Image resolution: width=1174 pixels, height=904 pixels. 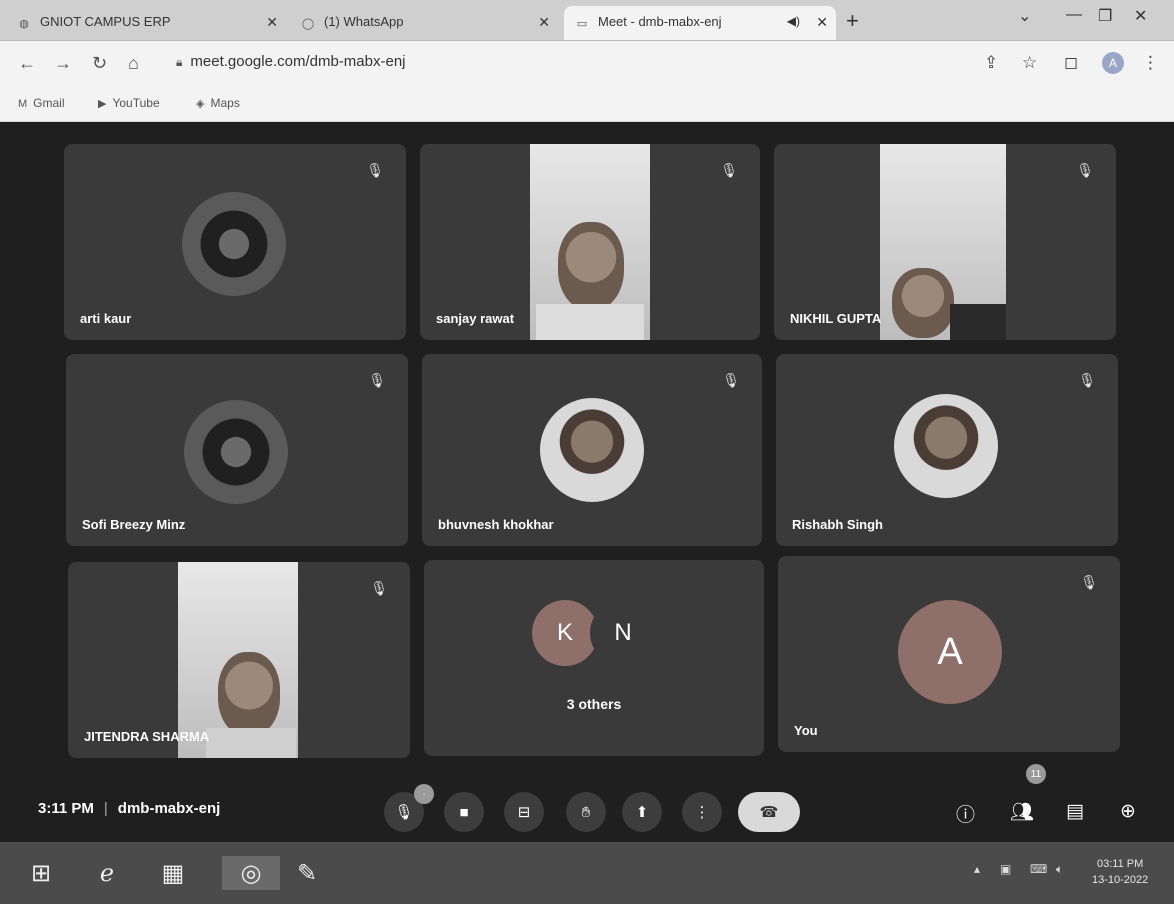 What do you see at coordinates (793, 21) in the screenshot?
I see `speaker-icon: ◀)` at bounding box center [793, 21].